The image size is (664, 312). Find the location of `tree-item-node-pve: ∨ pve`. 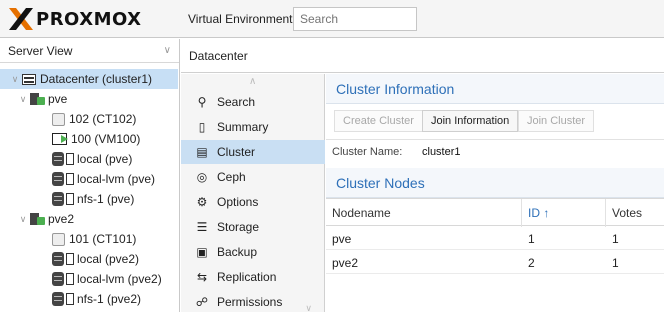

tree-item-node-pve: ∨ pve is located at coordinates (43, 99).